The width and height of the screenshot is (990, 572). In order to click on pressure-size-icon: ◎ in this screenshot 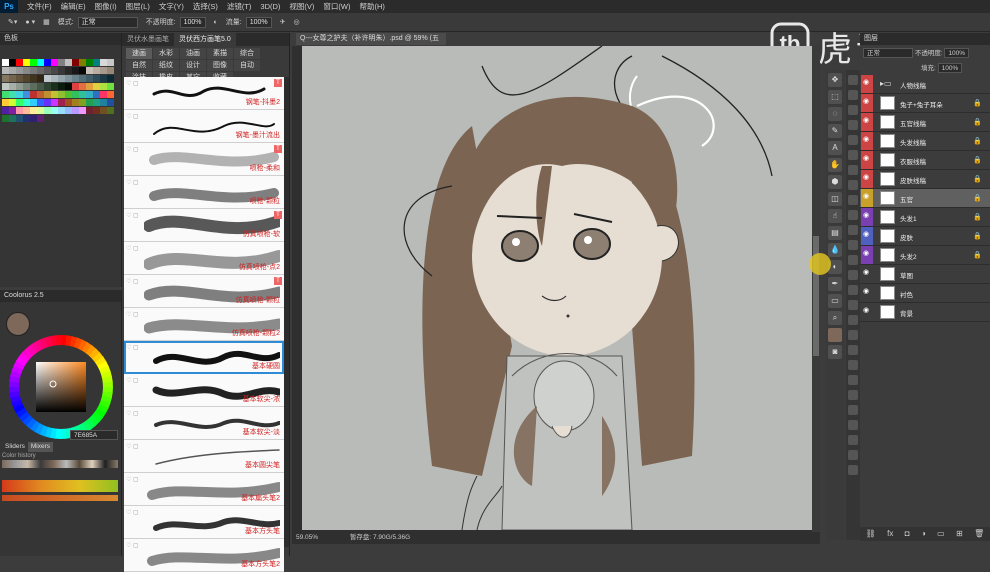, I will do `click(296, 22)`.